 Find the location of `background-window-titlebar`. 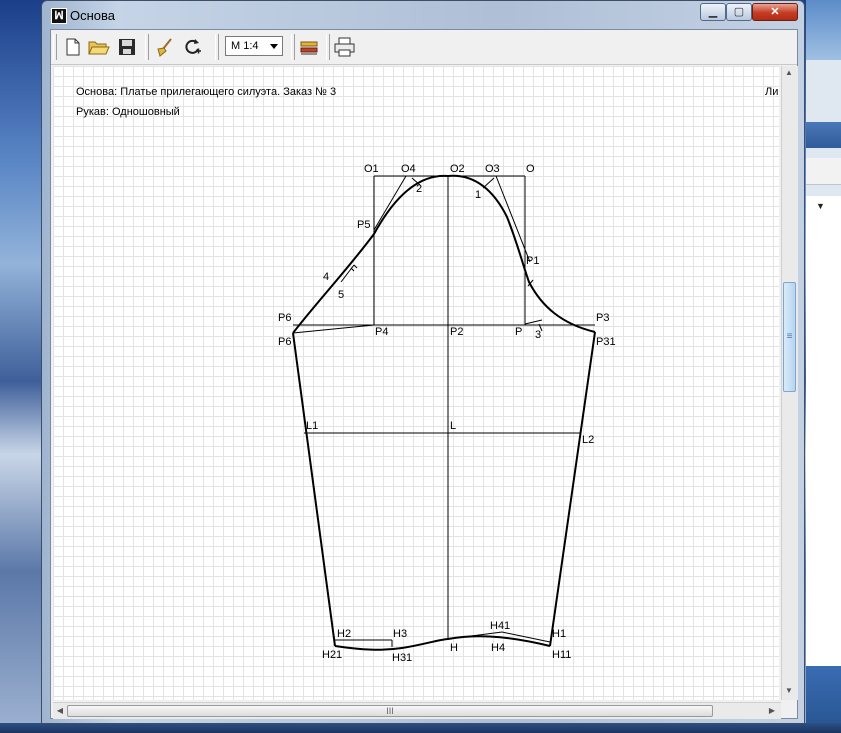

background-window-titlebar is located at coordinates (823, 30).